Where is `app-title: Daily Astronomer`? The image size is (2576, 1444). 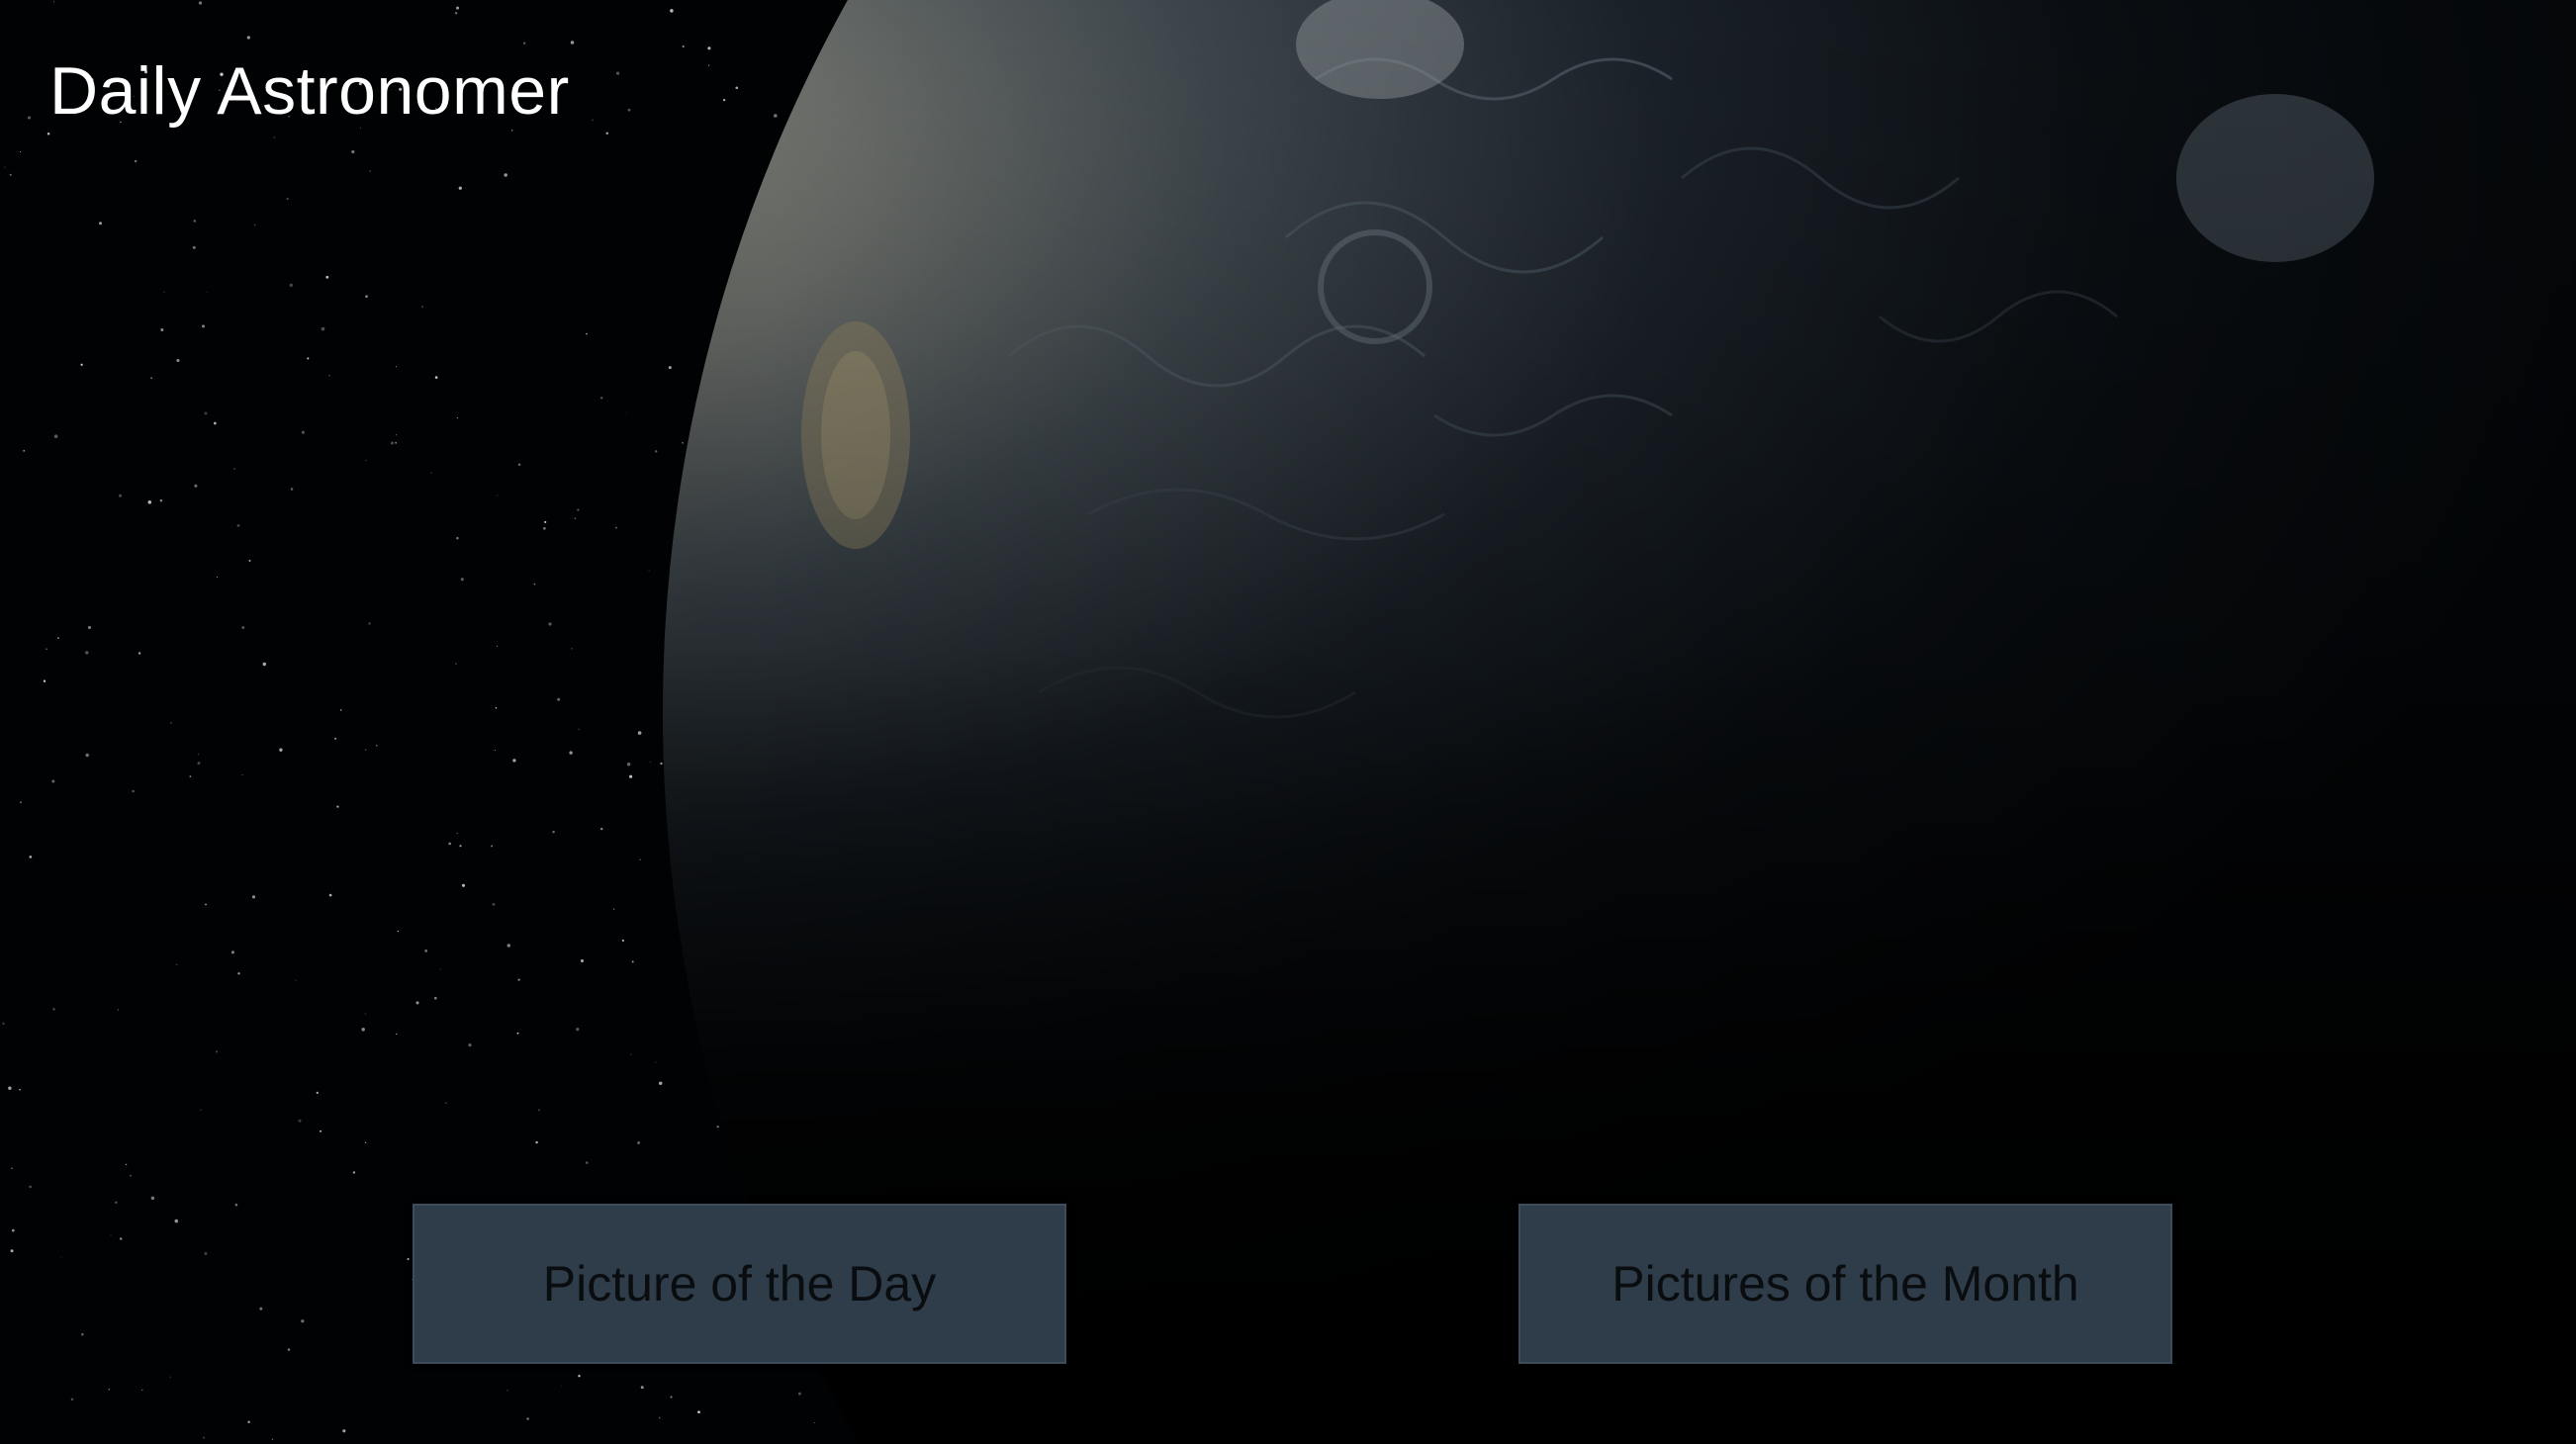
app-title: Daily Astronomer is located at coordinates (309, 91).